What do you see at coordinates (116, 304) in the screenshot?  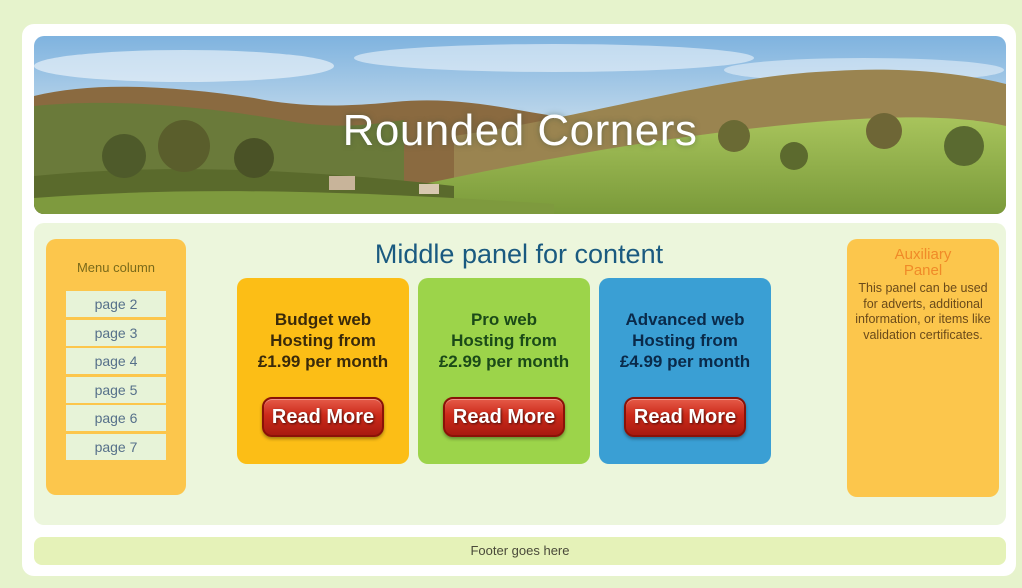 I see `menu-item-page-2: page 2` at bounding box center [116, 304].